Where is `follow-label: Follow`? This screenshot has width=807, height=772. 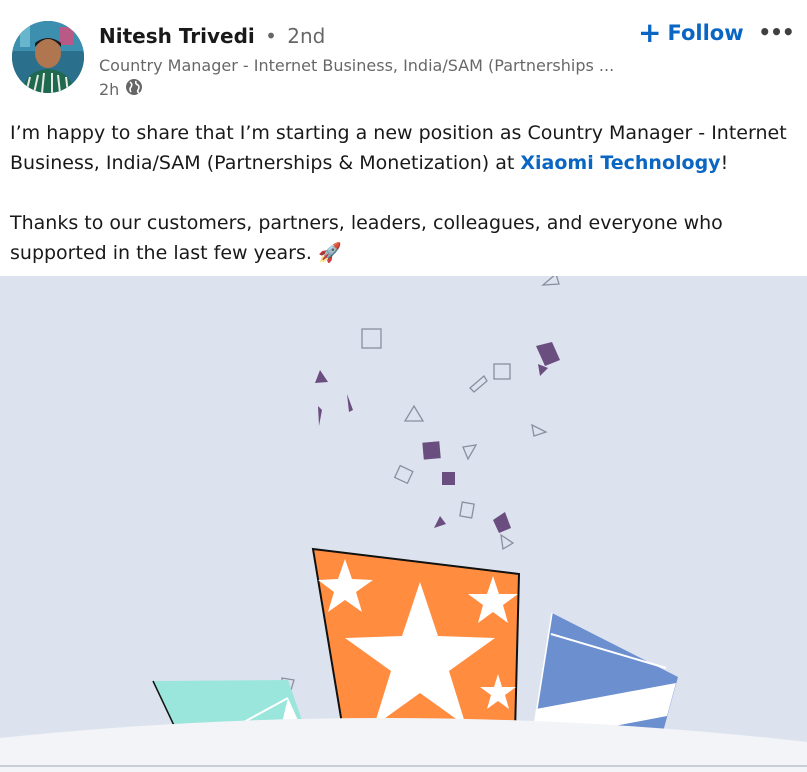
follow-label: Follow is located at coordinates (705, 33).